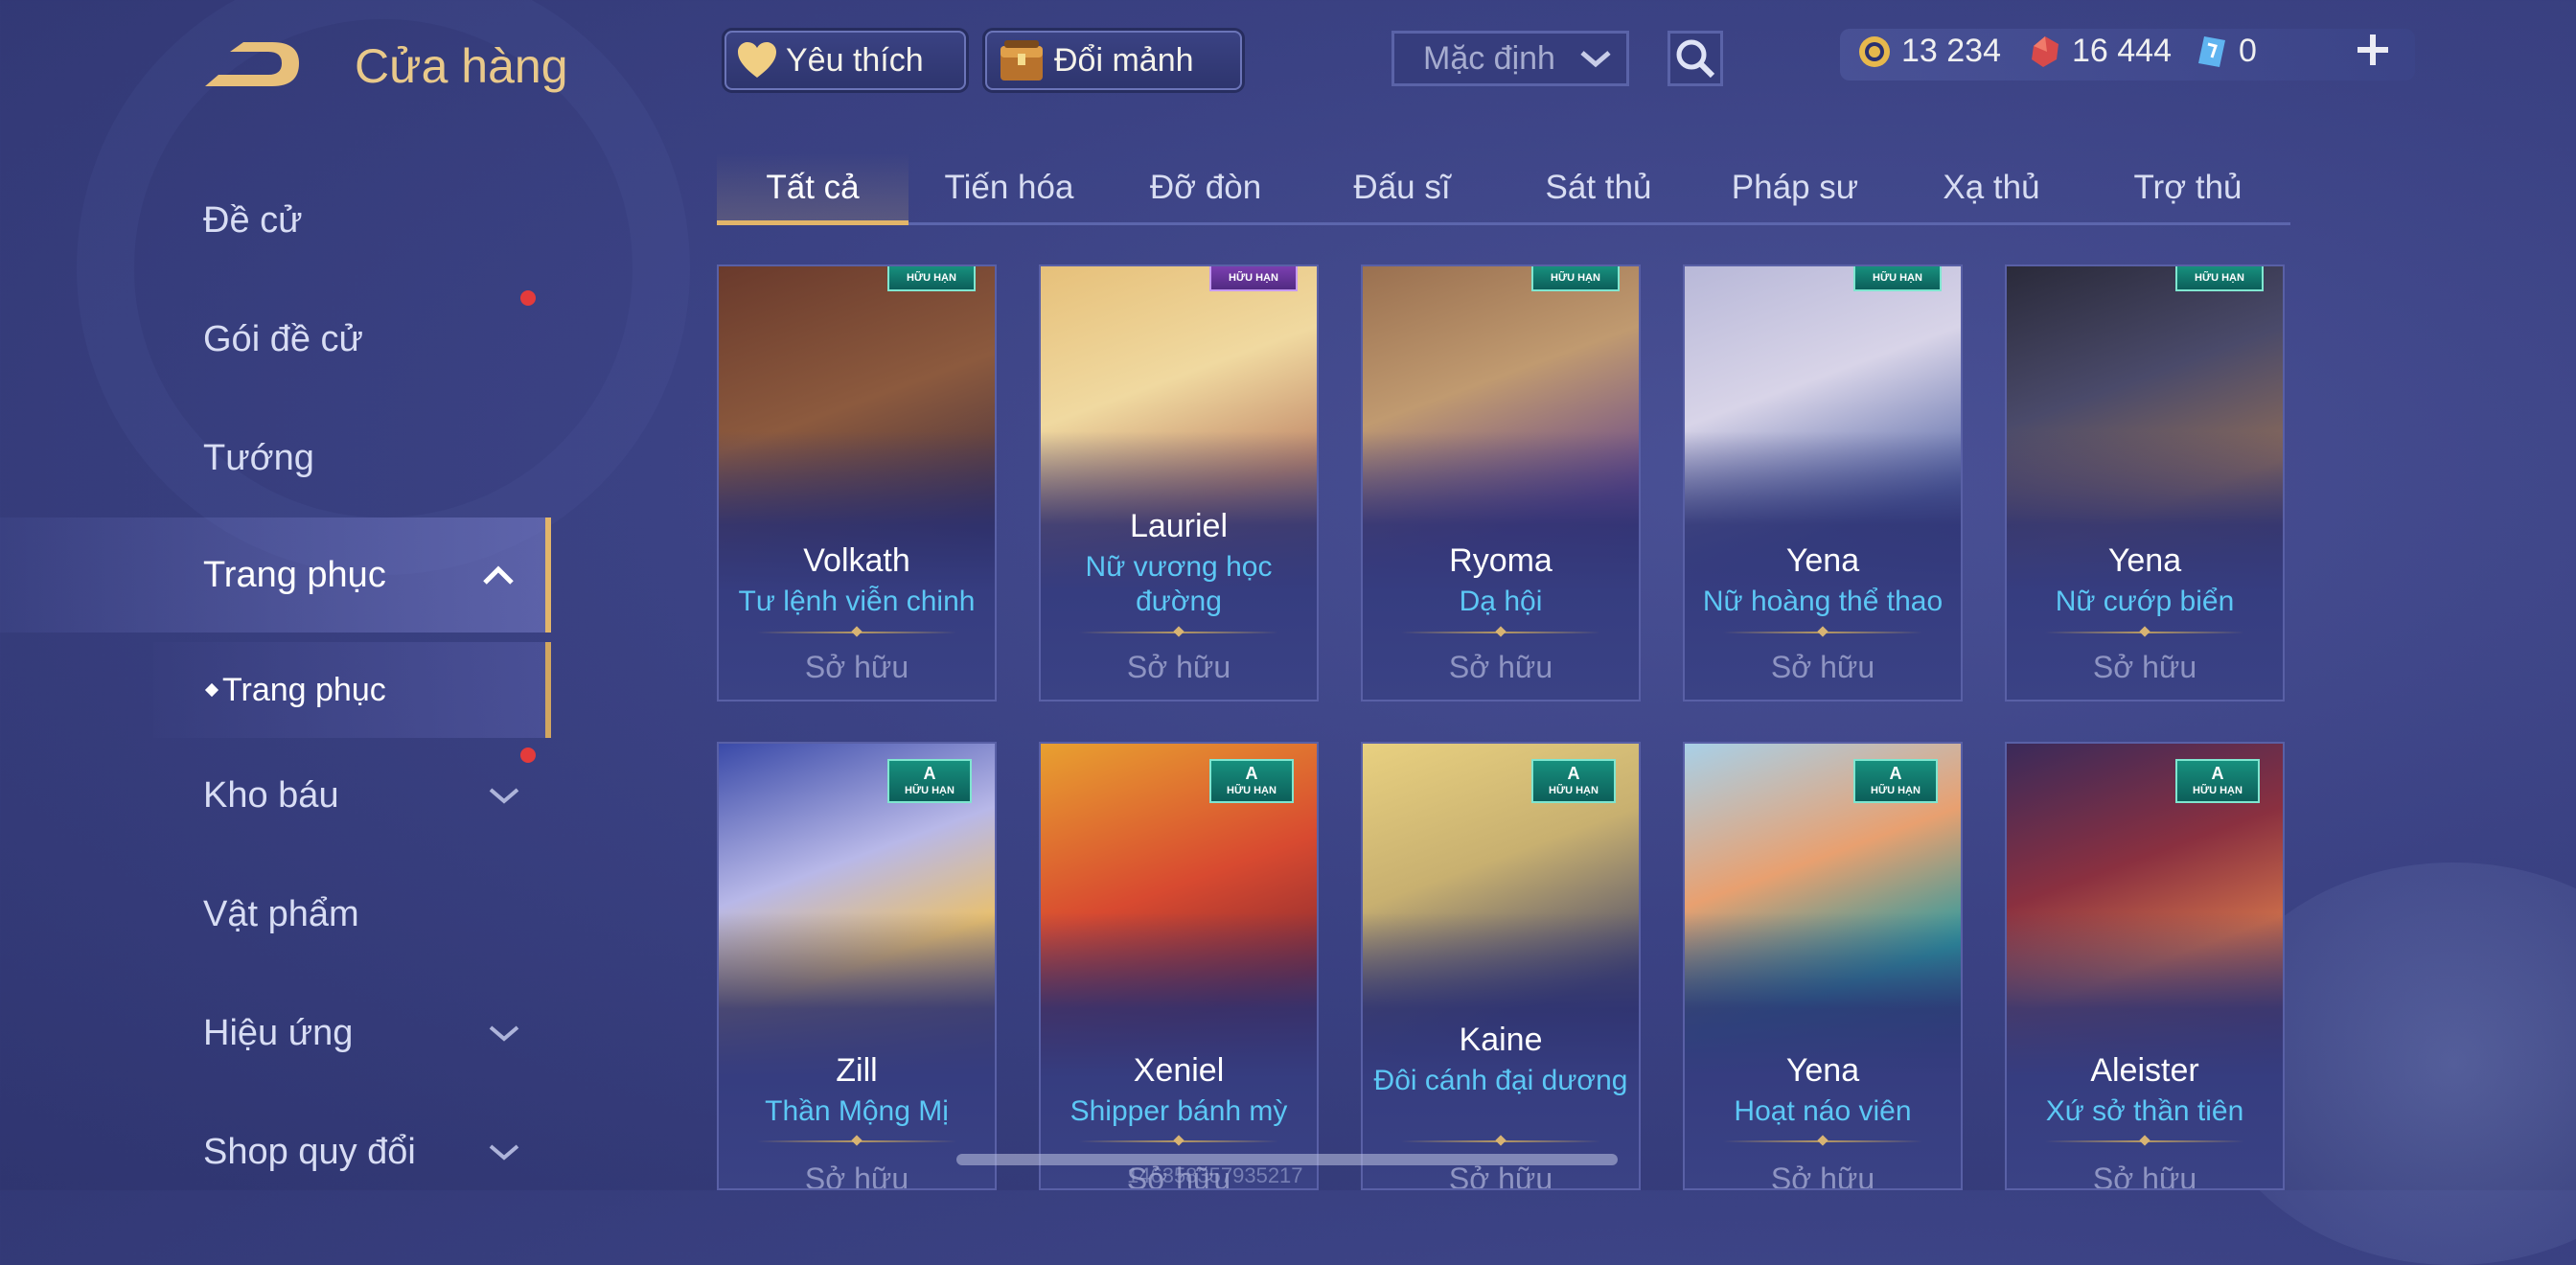 Image resolution: width=2576 pixels, height=1265 pixels. What do you see at coordinates (1179, 1070) in the screenshot?
I see `hero-name: Xeniel` at bounding box center [1179, 1070].